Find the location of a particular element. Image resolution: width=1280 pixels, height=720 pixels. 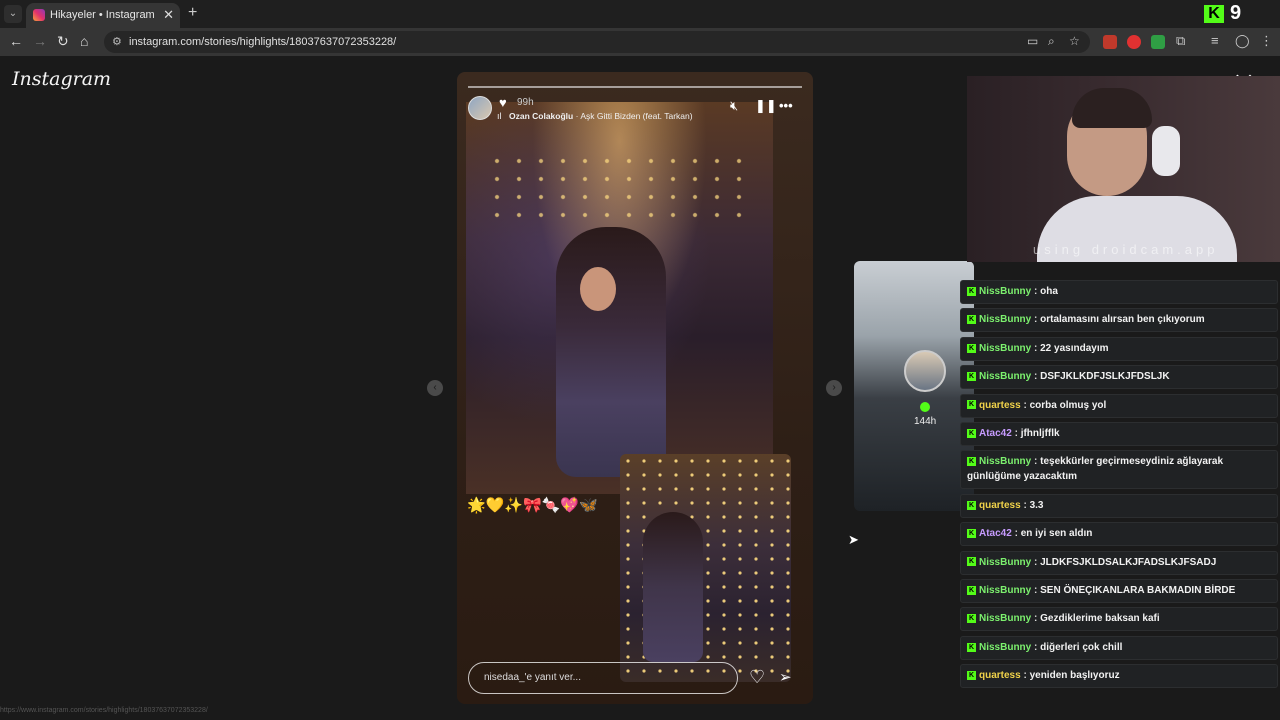

extension-red-icon is located at coordinates (1134, 42).